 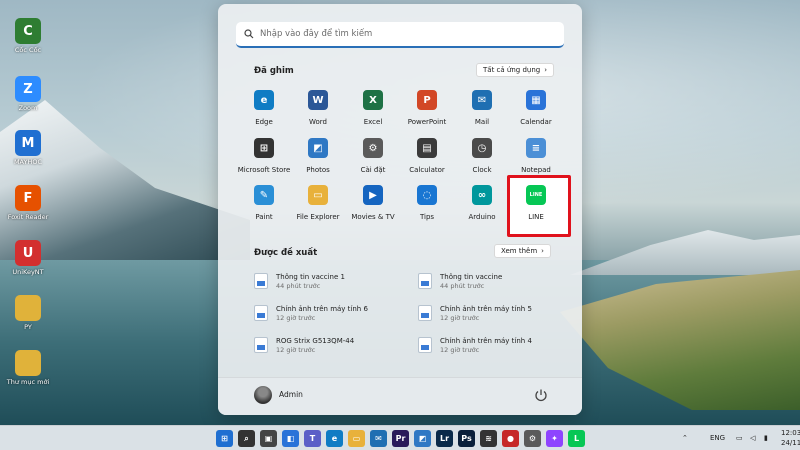 I want to click on desktop-icon: U UniKeyNT, so click(x=28, y=258).